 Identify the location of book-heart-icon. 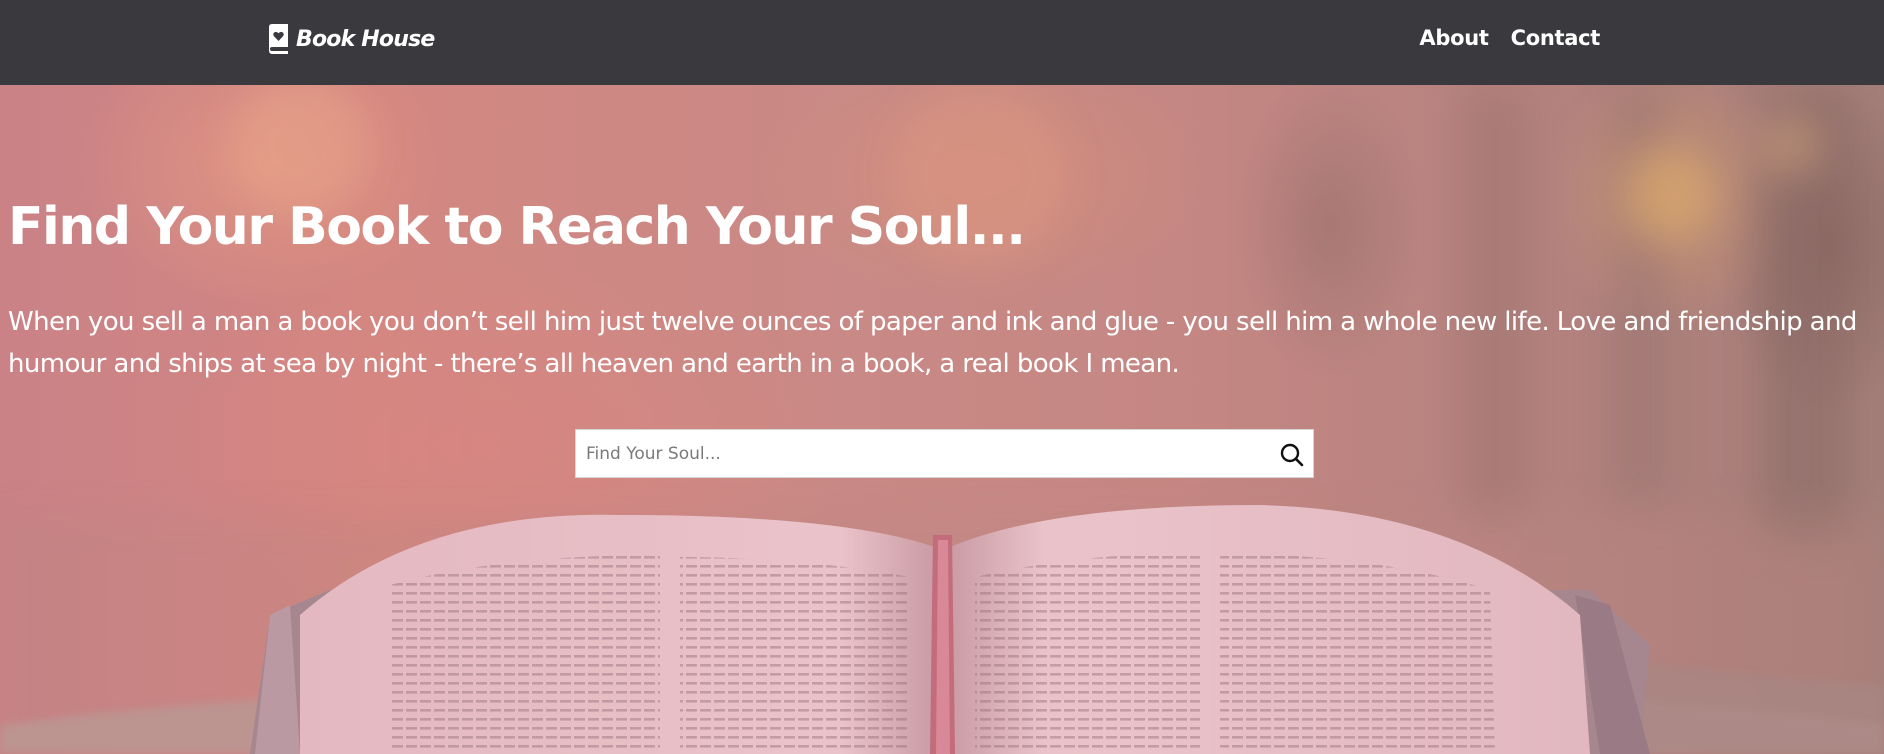
(279, 39).